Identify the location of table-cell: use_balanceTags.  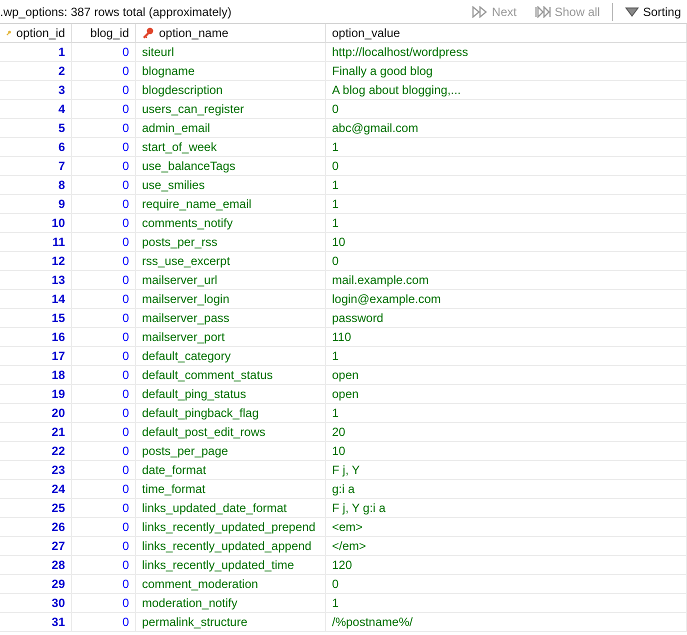
(231, 166).